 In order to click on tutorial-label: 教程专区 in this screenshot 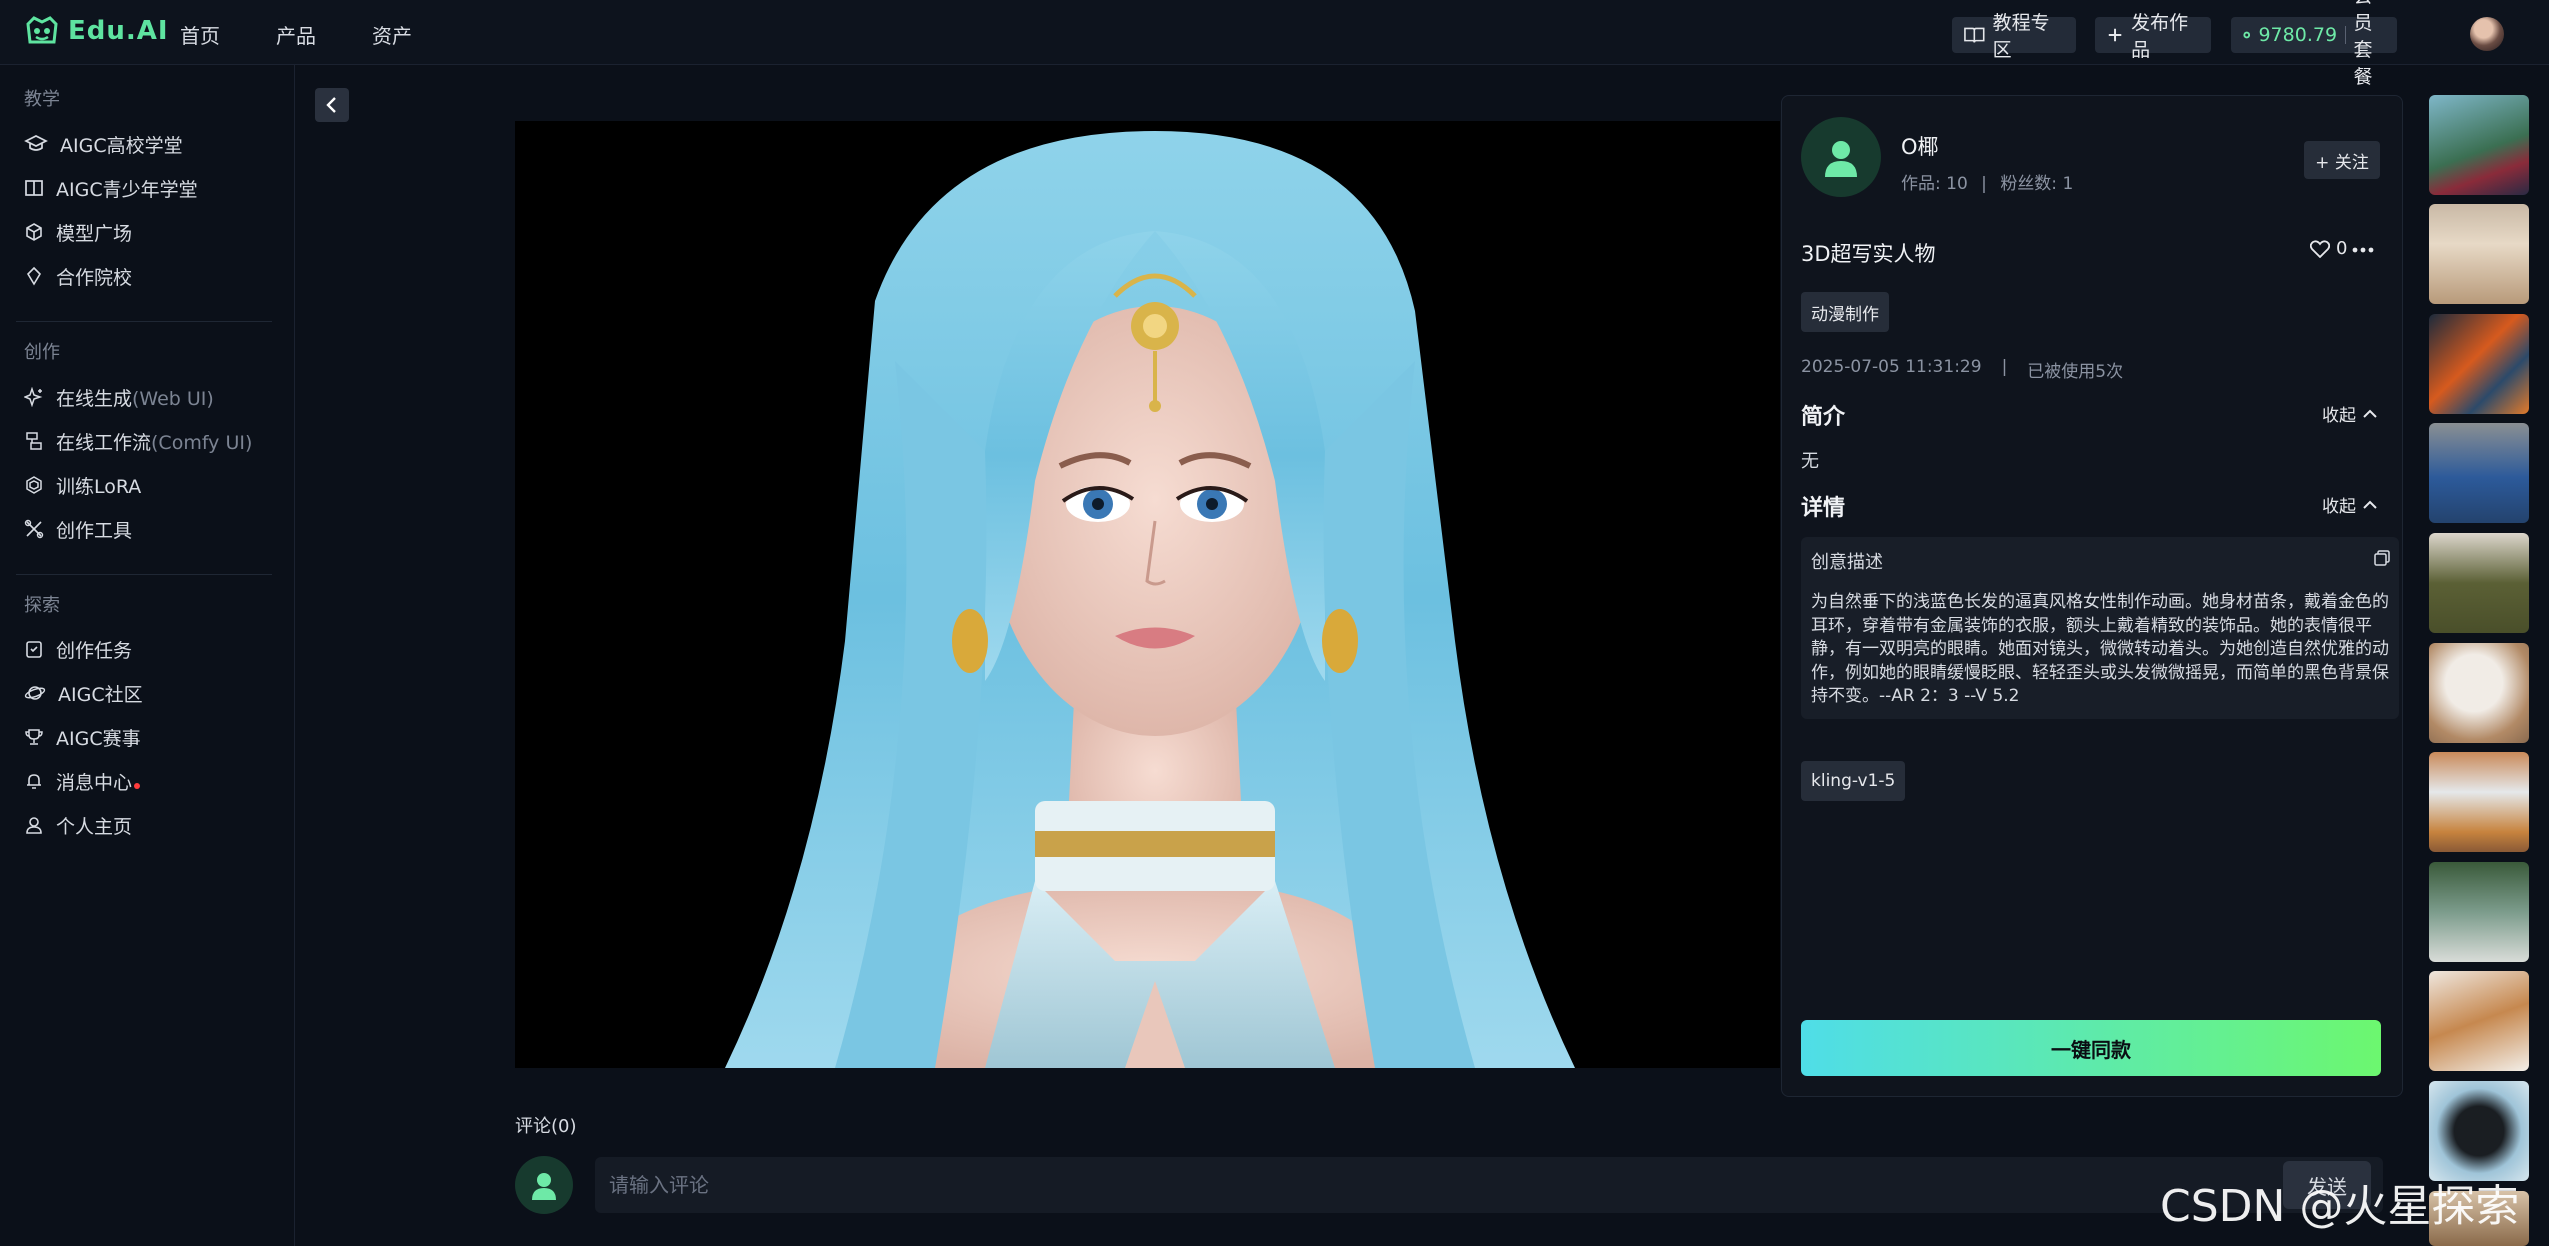, I will do `click(2021, 36)`.